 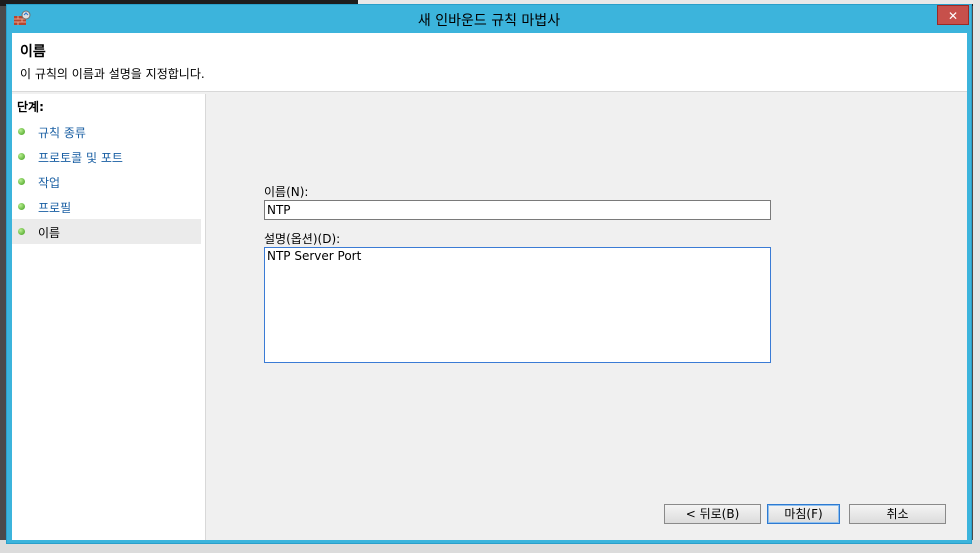 I want to click on step-protocol-port: 프로토콜 및 포트, so click(x=106, y=156).